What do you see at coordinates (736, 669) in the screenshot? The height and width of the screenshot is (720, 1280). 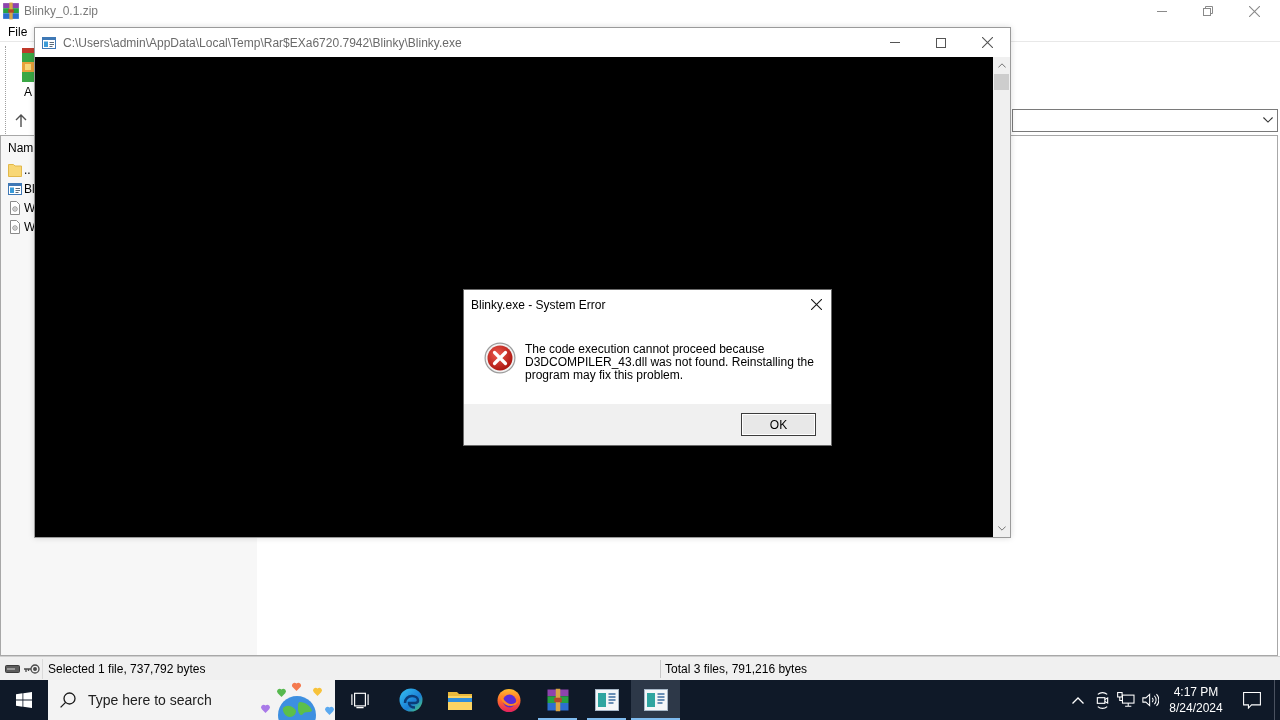 I see `status-text: Total 3 files, 791,216 bytes` at bounding box center [736, 669].